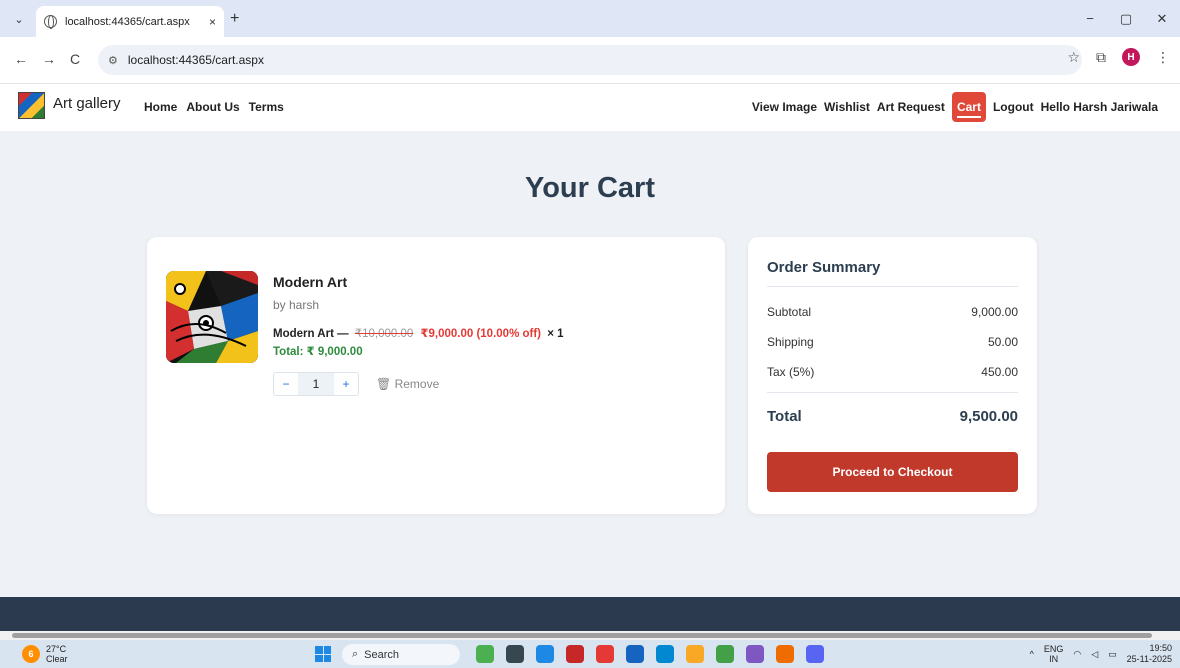  Describe the element at coordinates (323, 654) in the screenshot. I see `windows-start-icon` at that location.